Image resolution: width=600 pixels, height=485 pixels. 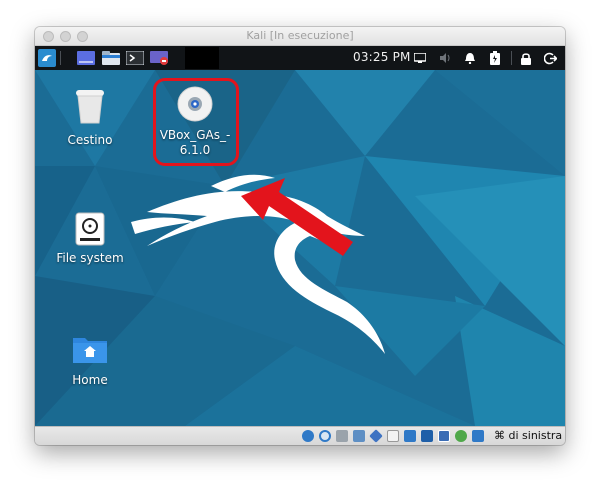 I want to click on terminal-icon, so click(x=135, y=58).